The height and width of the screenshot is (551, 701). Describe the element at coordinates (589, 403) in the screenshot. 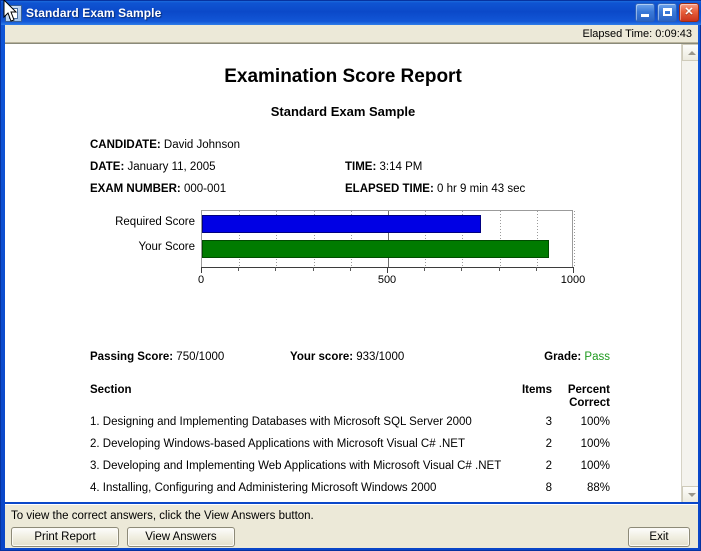

I see `column-header-percent-line2: Correct` at that location.